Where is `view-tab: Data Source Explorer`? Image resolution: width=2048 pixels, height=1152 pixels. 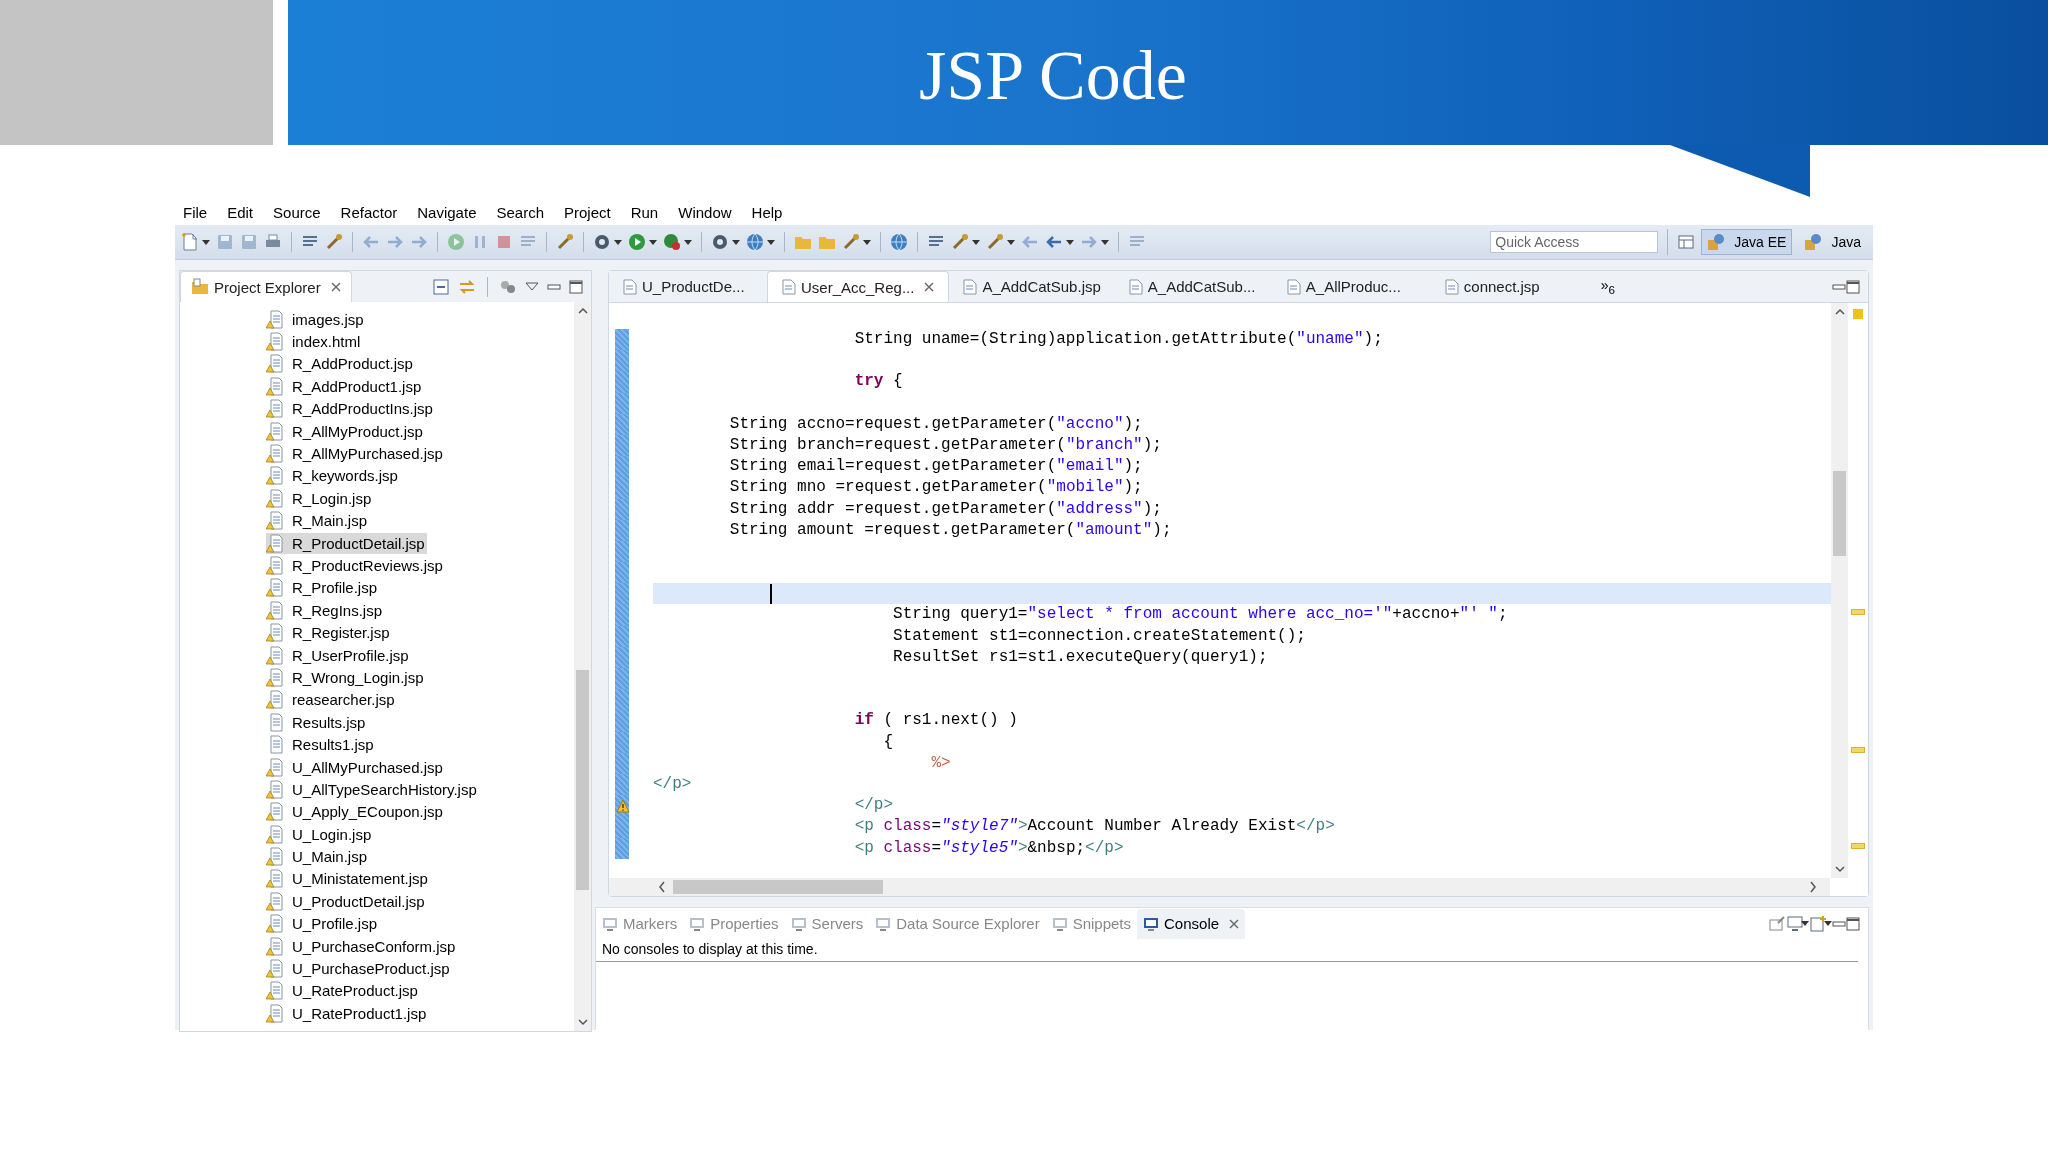
view-tab: Data Source Explorer is located at coordinates (957, 923).